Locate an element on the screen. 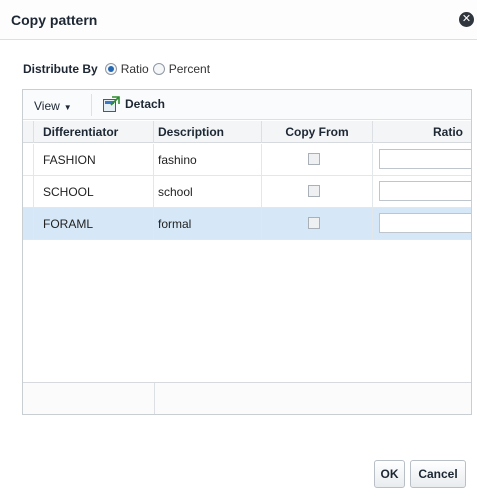 Image resolution: width=477 pixels, height=495 pixels. percent-radio-label: Percent is located at coordinates (189, 69).